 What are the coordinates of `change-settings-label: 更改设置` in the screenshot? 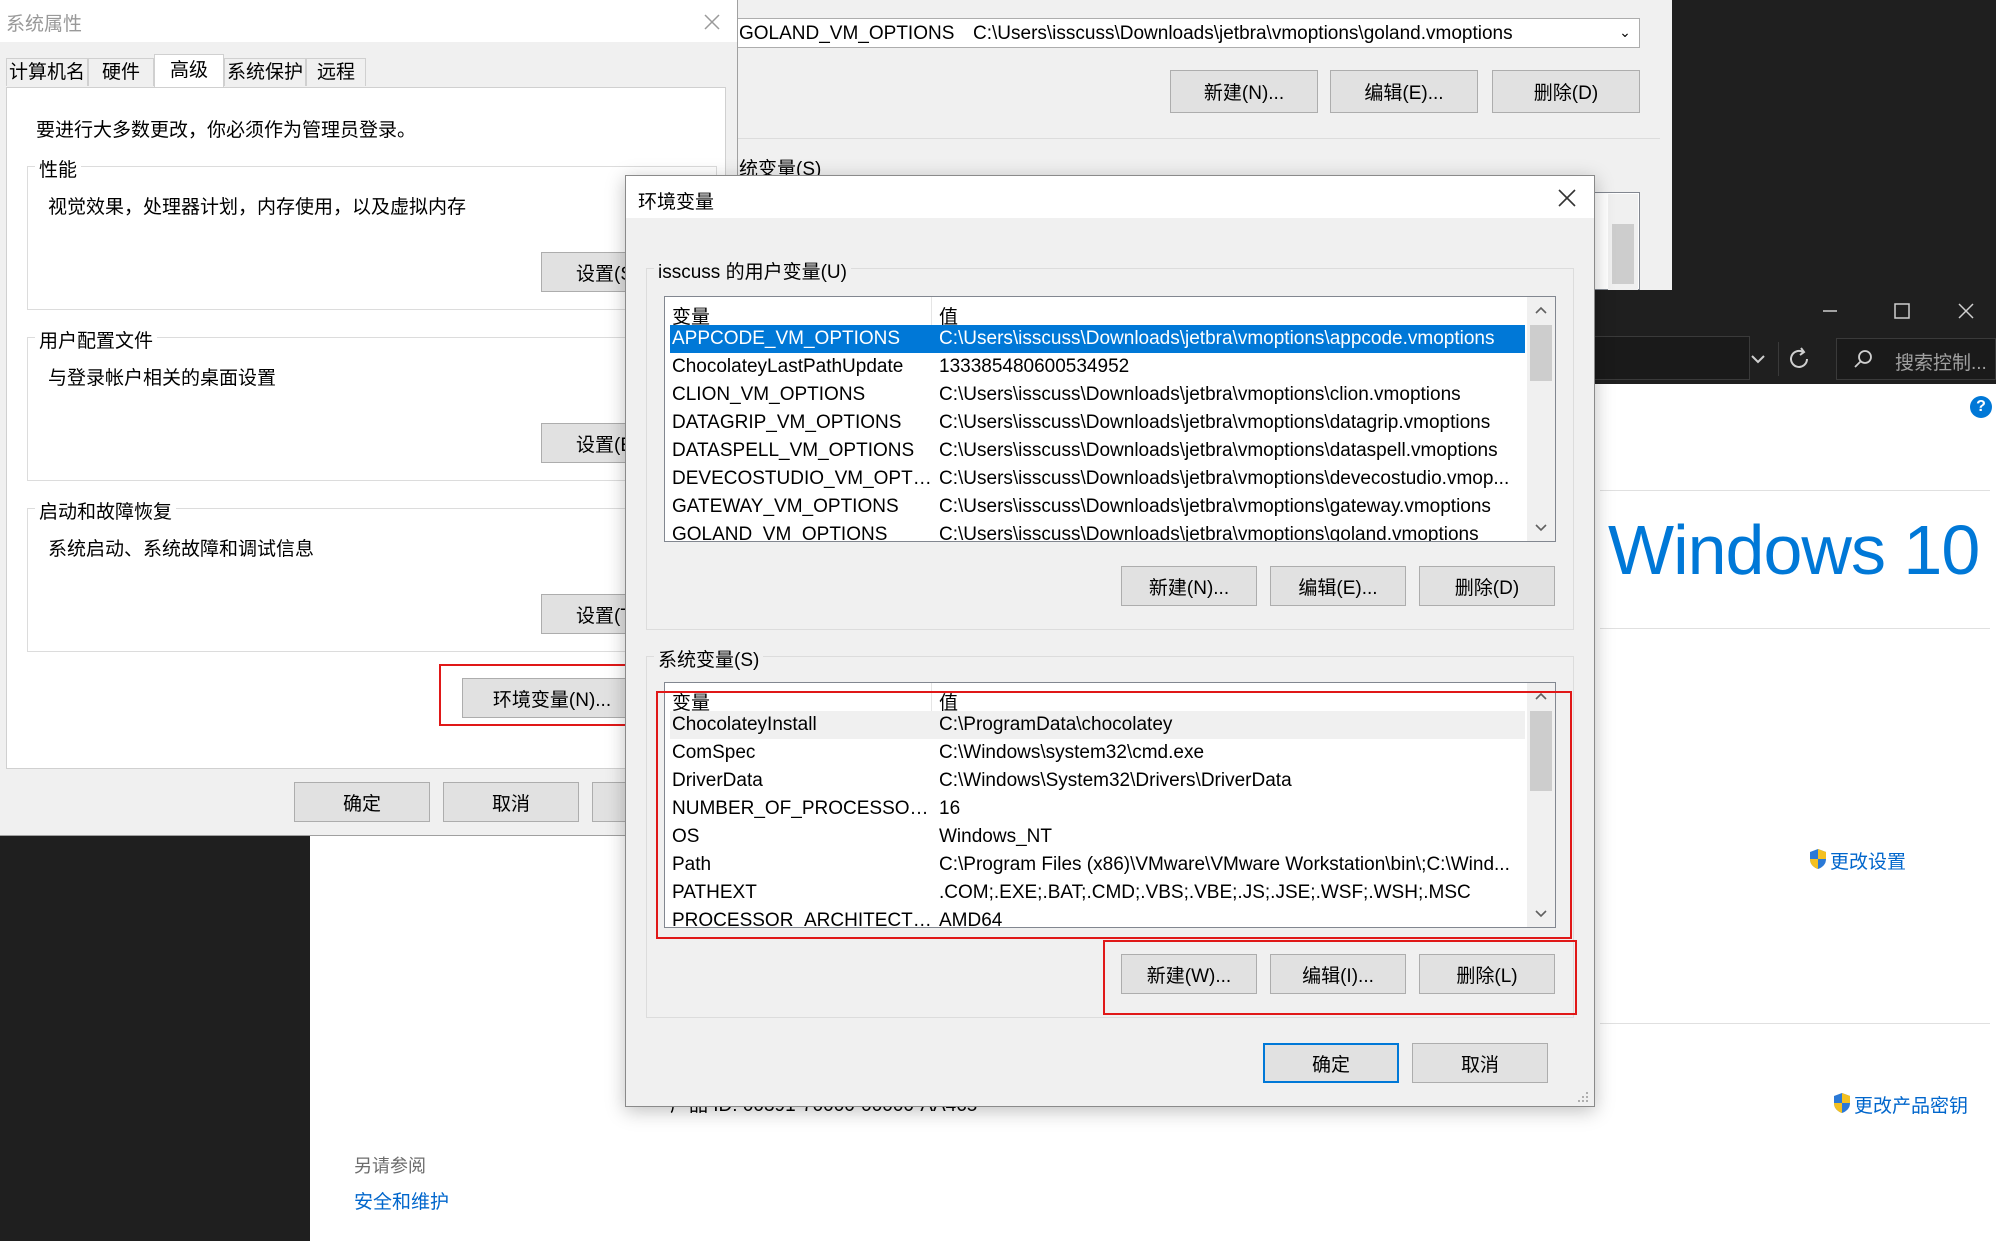 It's located at (1868, 862).